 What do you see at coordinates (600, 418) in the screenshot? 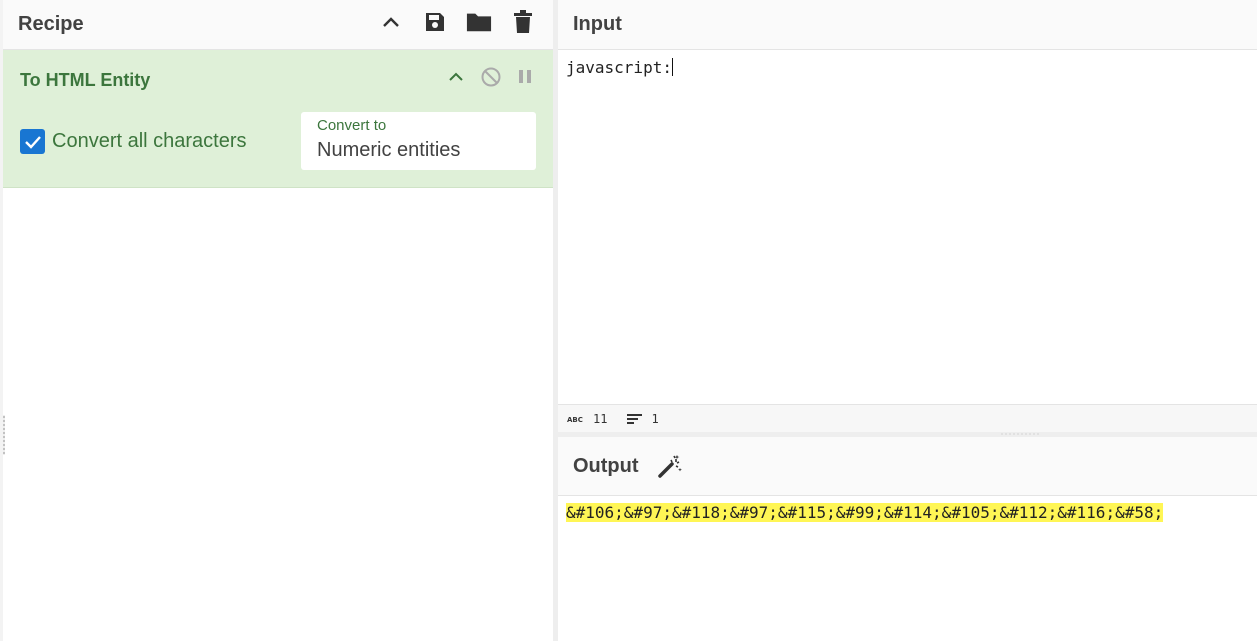
I see `input-length: 11` at bounding box center [600, 418].